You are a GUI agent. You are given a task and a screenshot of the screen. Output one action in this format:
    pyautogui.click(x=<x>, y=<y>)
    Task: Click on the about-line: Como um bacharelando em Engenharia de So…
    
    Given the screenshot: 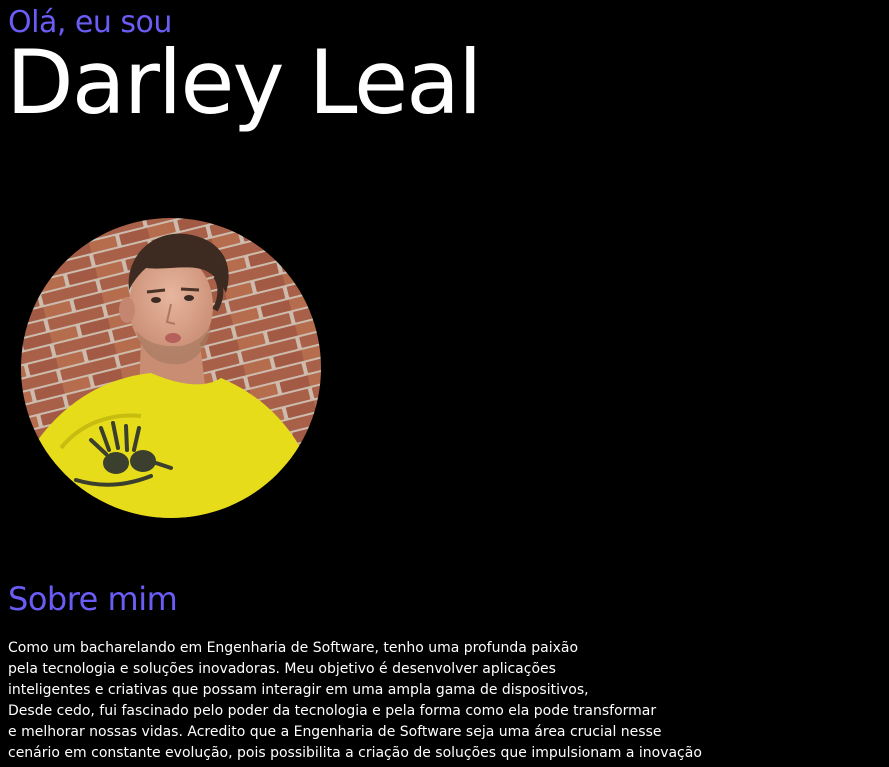 What is the action you would take?
    pyautogui.click(x=293, y=648)
    